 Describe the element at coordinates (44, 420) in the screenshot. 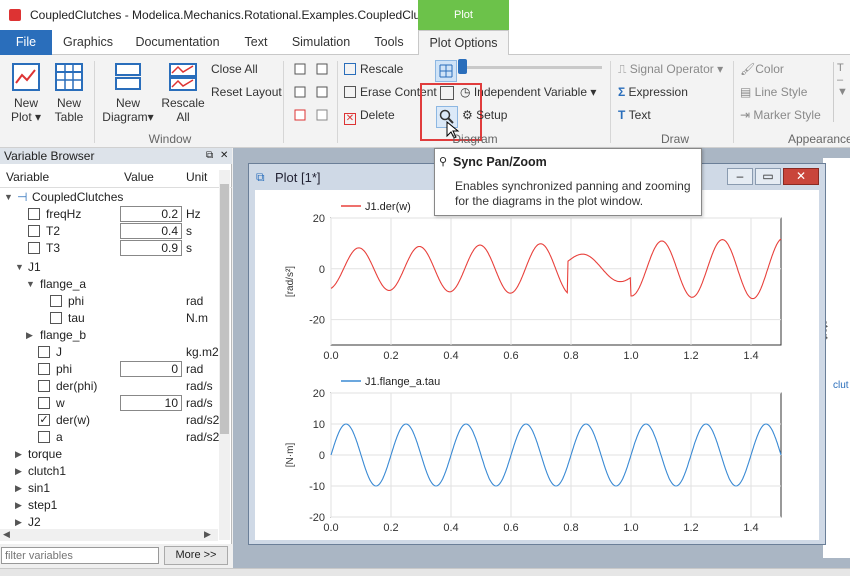

I see `plot-checkbox-checked: ✓` at that location.